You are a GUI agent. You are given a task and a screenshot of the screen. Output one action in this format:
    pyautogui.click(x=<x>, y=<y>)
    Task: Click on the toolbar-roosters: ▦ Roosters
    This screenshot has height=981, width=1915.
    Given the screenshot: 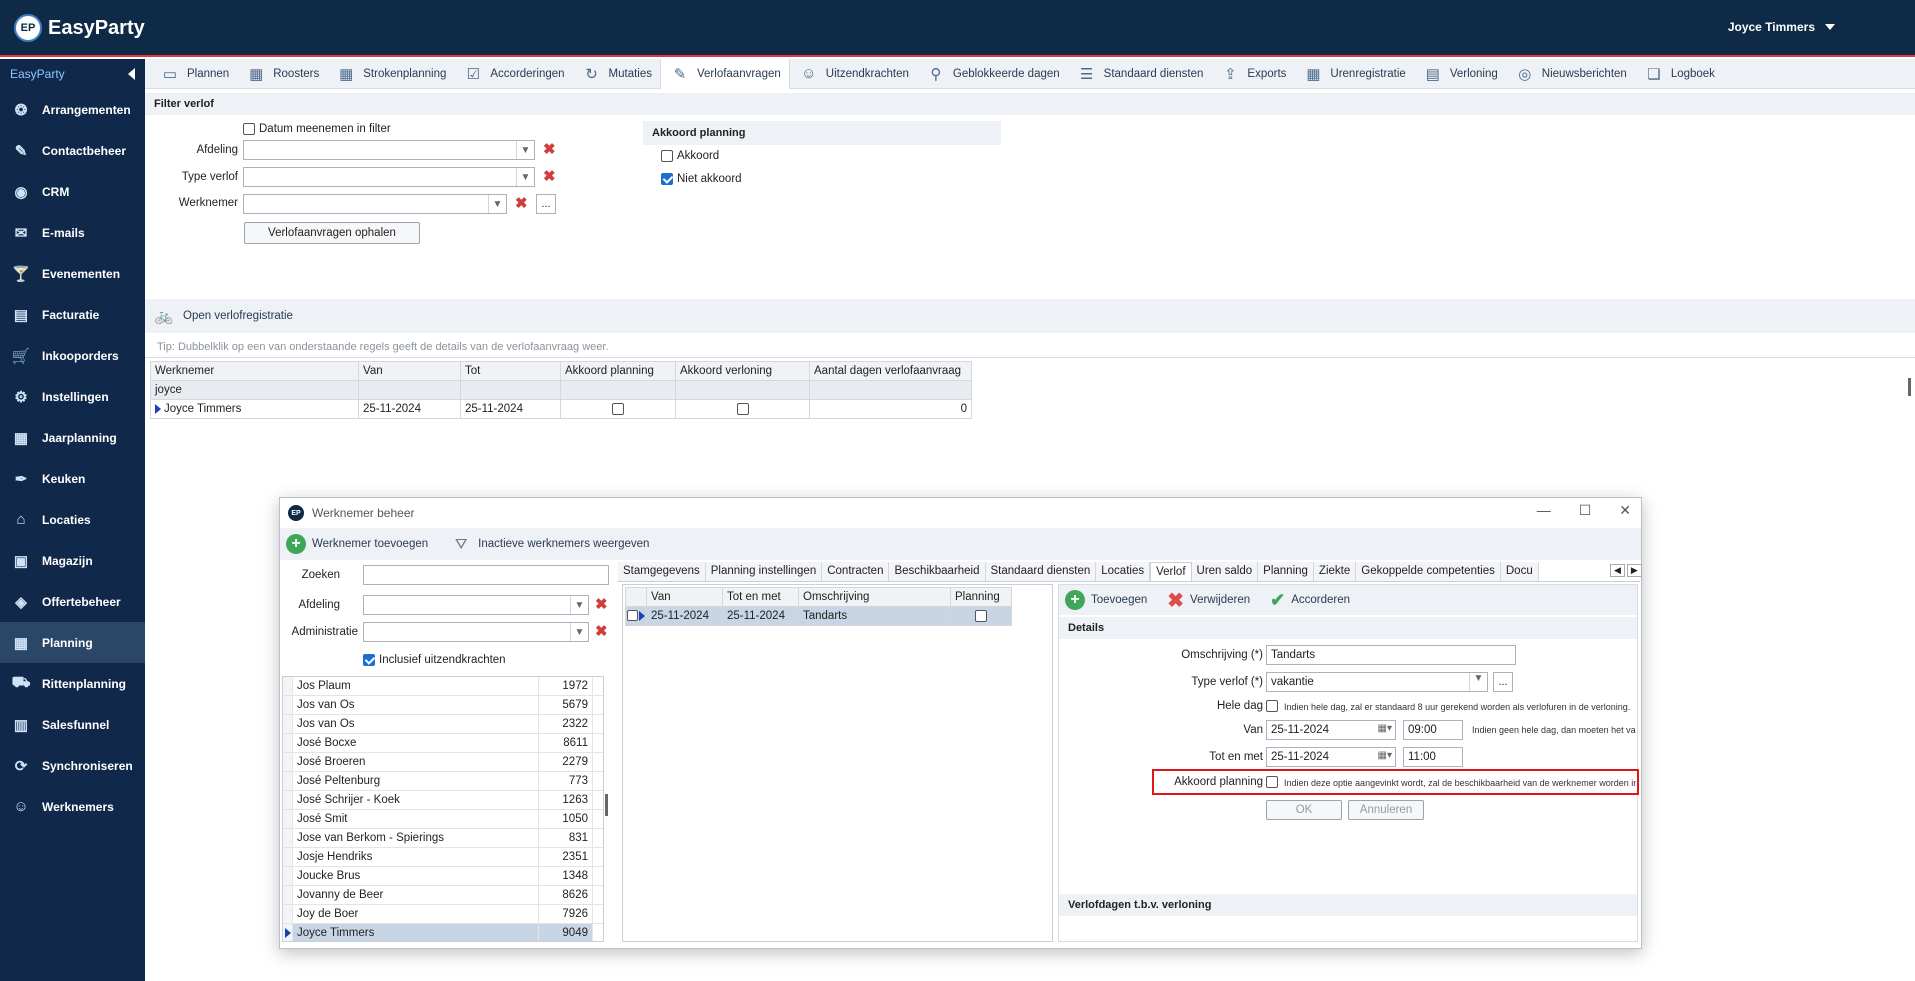 What is the action you would take?
    pyautogui.click(x=282, y=74)
    